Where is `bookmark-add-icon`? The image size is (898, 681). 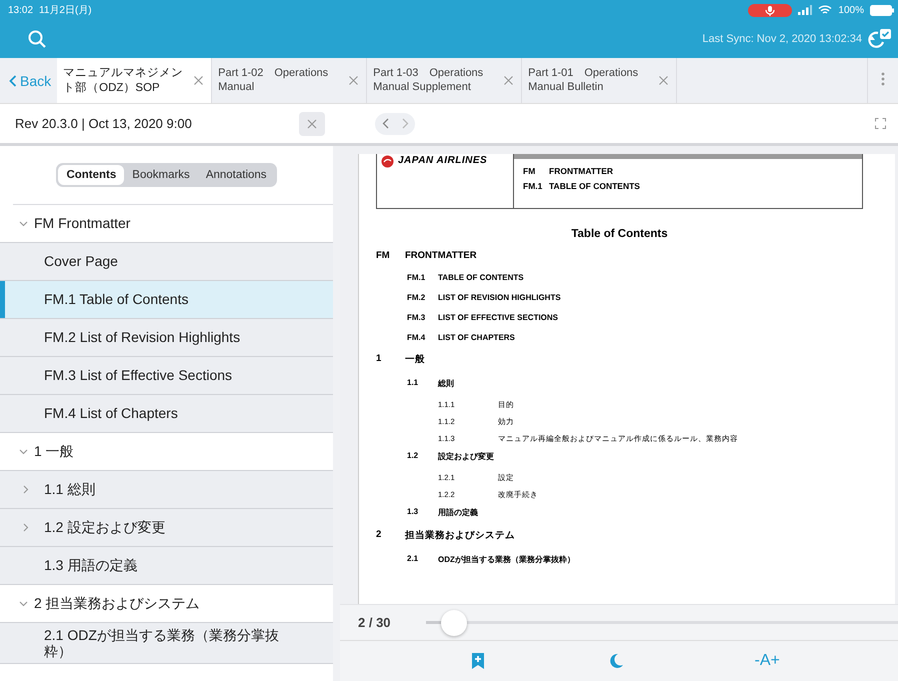 bookmark-add-icon is located at coordinates (478, 661).